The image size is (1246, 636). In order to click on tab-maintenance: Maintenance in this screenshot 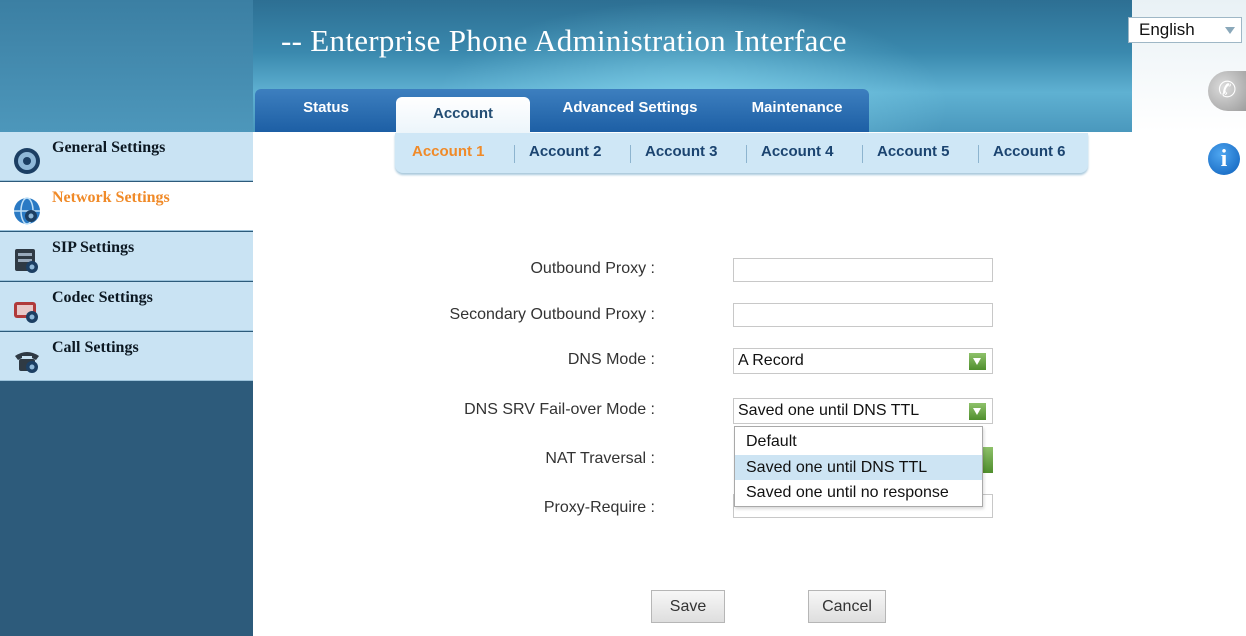, I will do `click(797, 110)`.